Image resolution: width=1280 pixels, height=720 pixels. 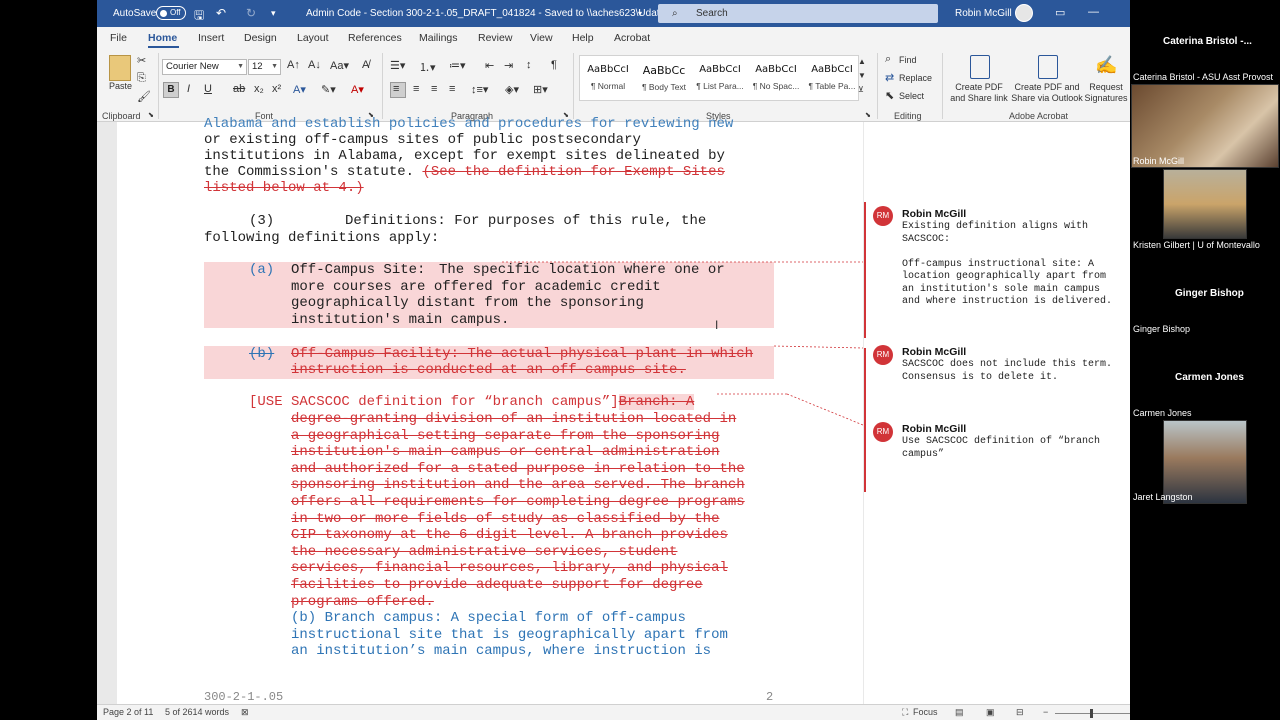 I want to click on tab-review: Review, so click(x=495, y=38).